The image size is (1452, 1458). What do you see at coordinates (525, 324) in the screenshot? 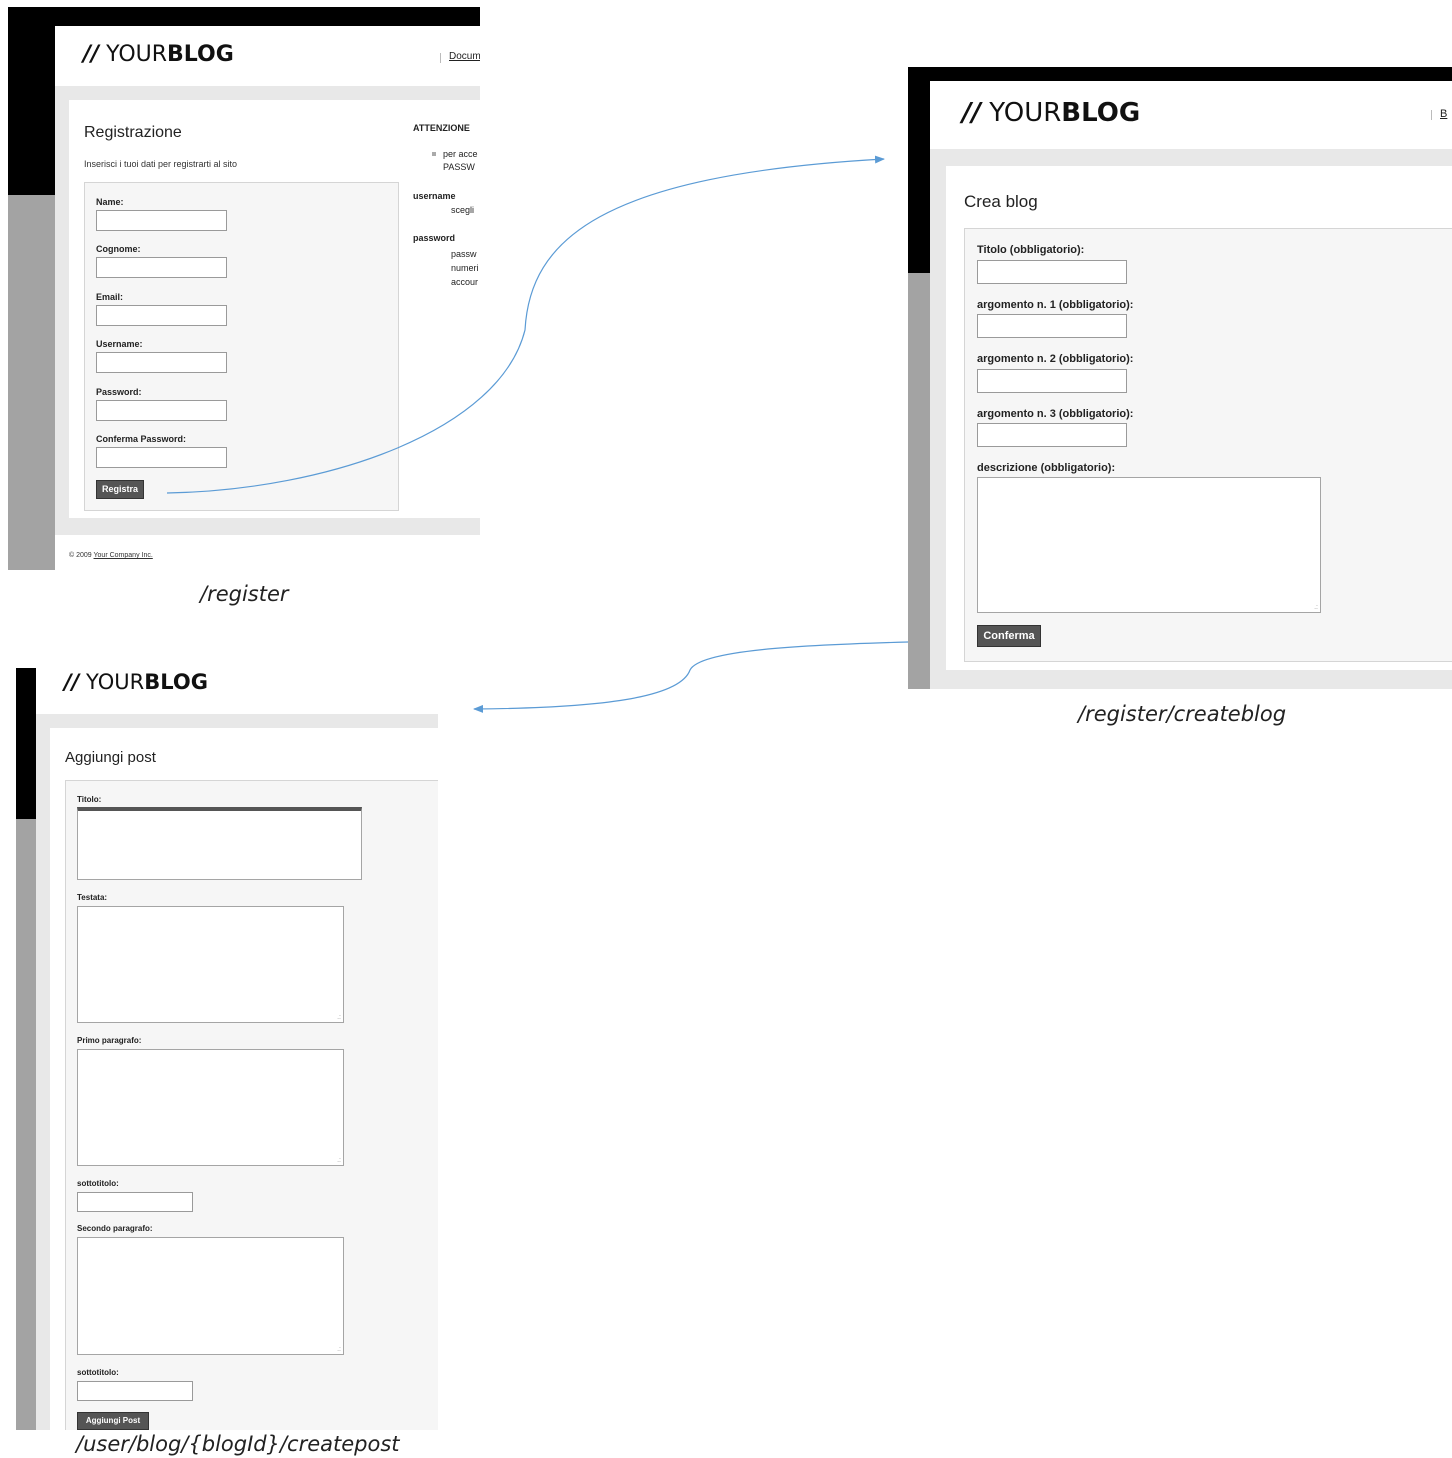
I see `arrow-register-to-createblog` at bounding box center [525, 324].